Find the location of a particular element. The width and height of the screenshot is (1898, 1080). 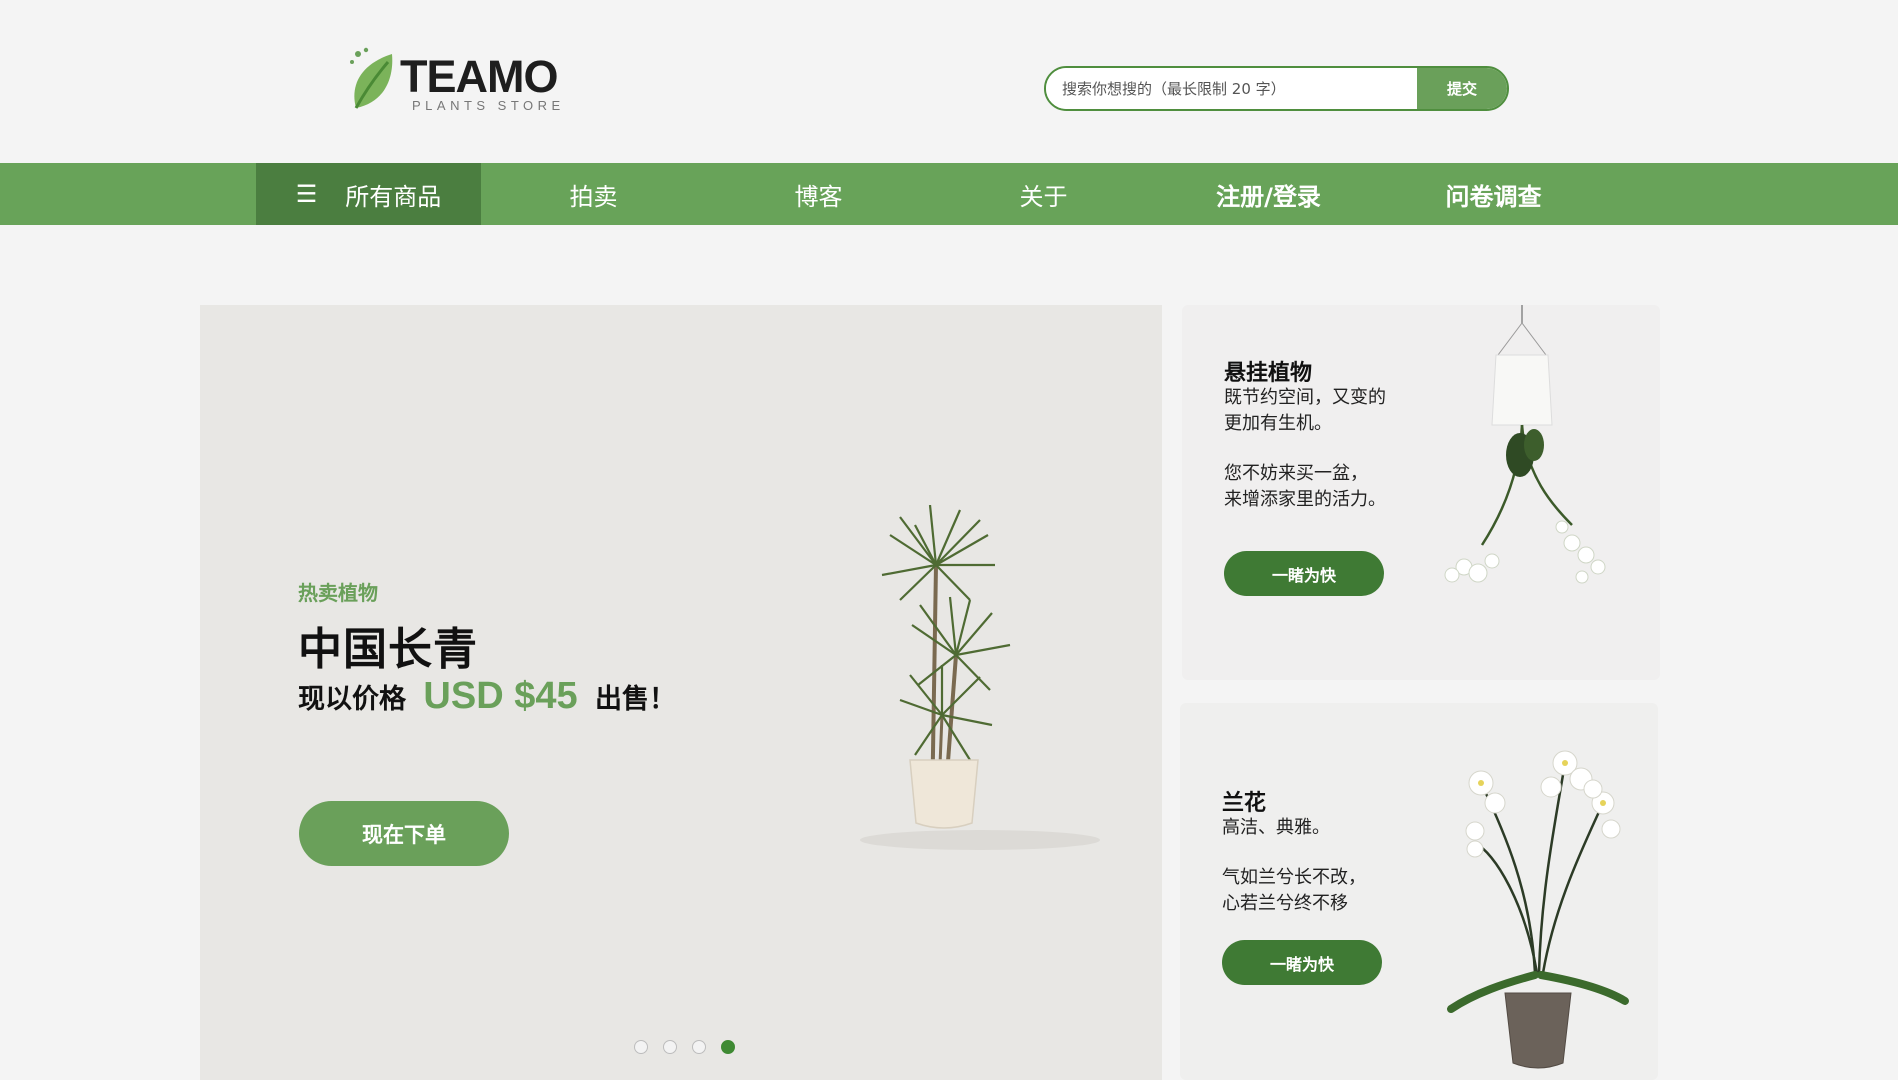

card-text: 气如兰兮长不改， is located at coordinates (1294, 877).